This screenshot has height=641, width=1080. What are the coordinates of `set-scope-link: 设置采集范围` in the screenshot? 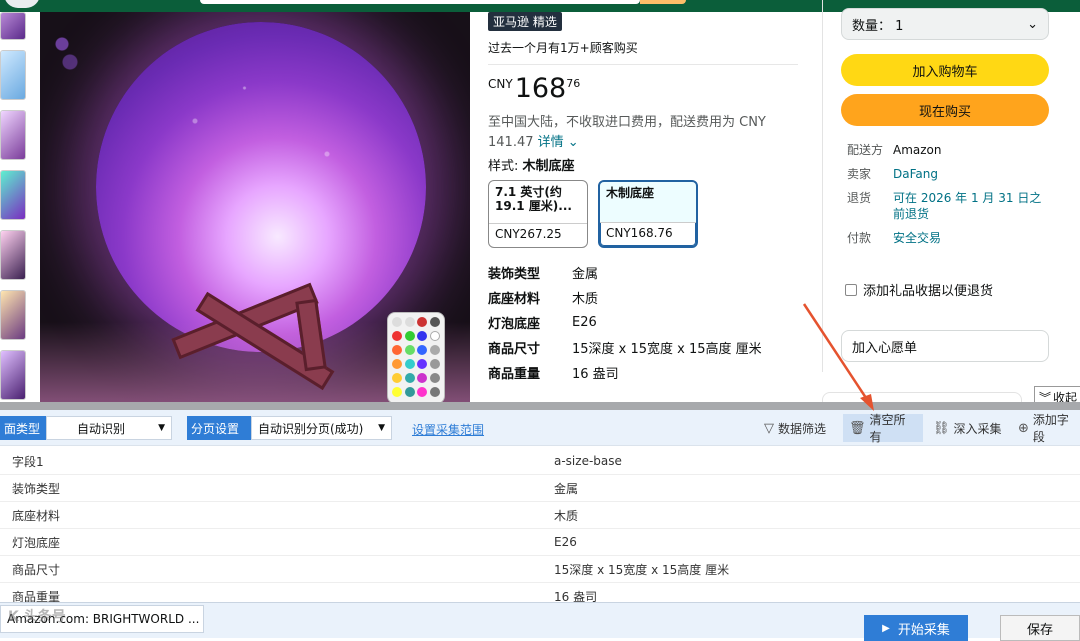 It's located at (448, 429).